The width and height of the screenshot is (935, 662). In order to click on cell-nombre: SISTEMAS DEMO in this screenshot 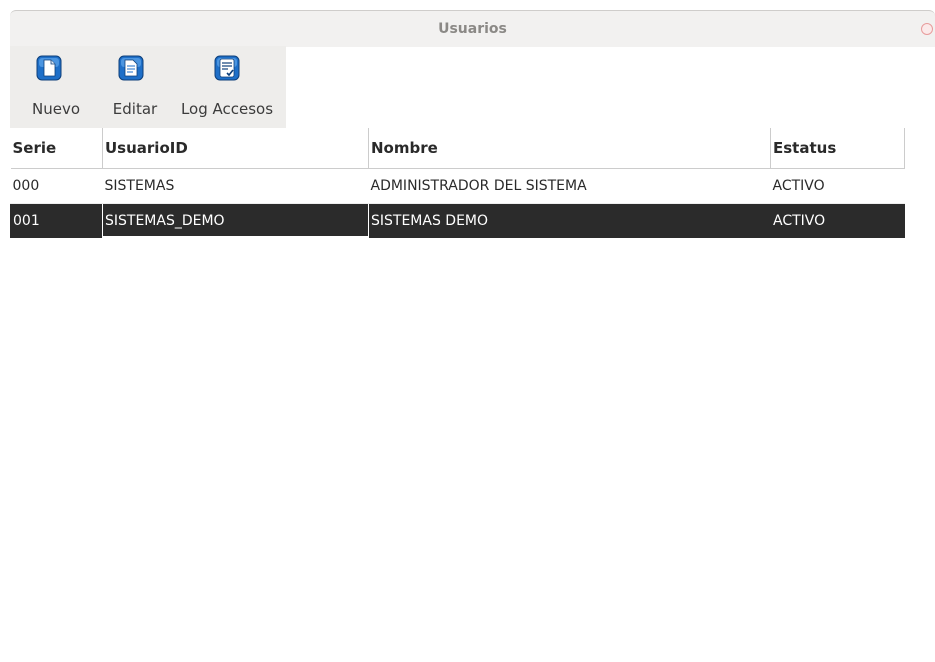, I will do `click(569, 220)`.